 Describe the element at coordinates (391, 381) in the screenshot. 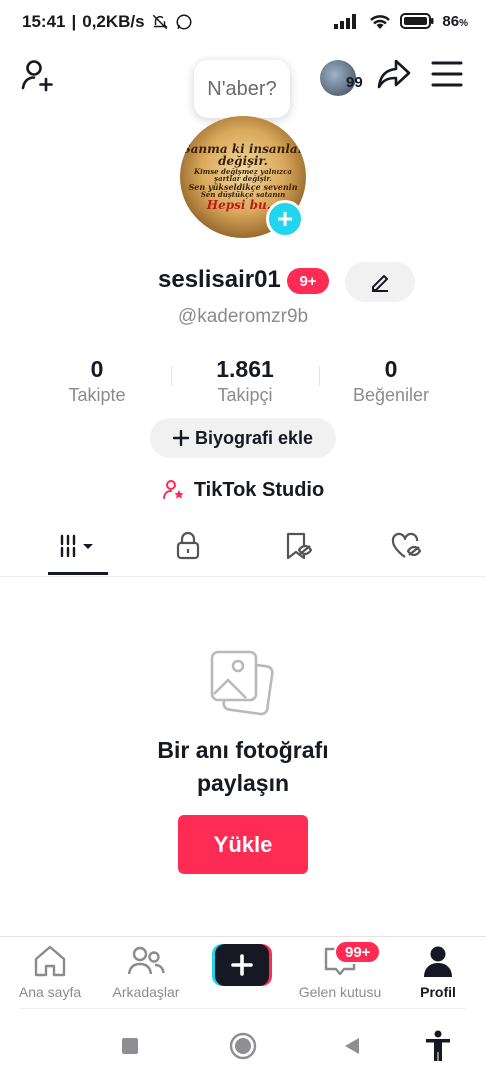

I see `stat-likes: 0 Beğeniler` at that location.